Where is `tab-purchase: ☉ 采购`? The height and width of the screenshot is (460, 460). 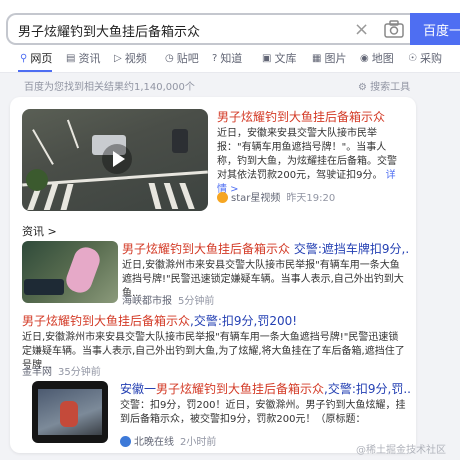
tab-purchase: ☉ 采购 is located at coordinates (425, 58).